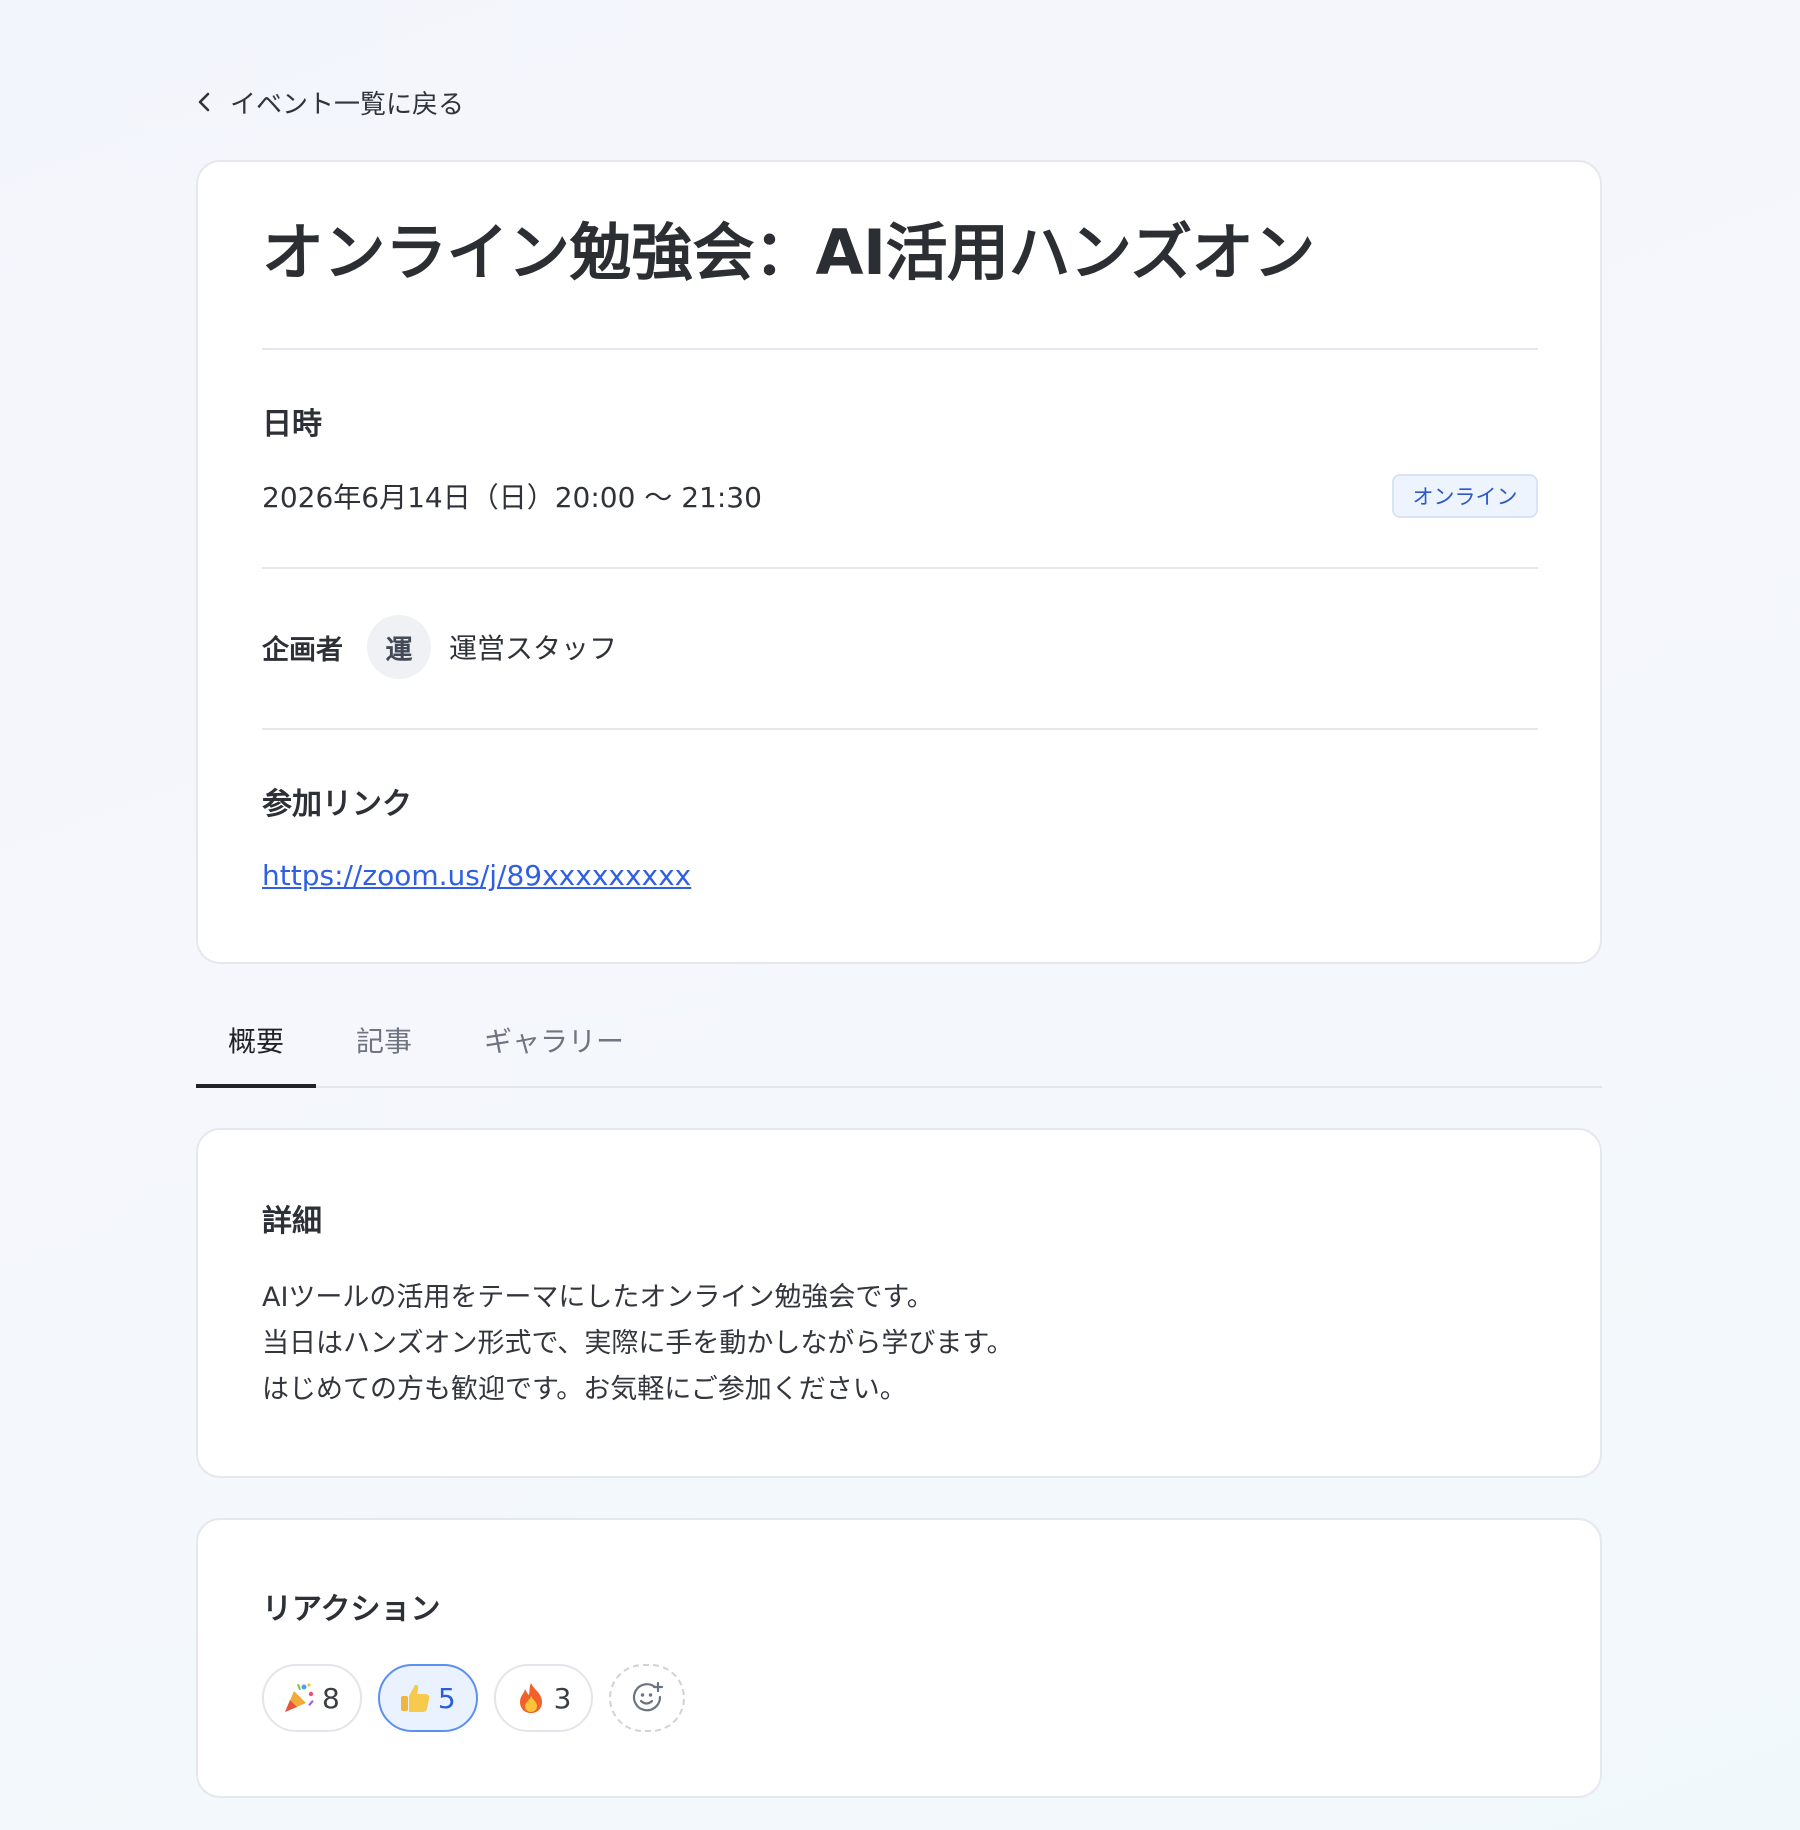 The height and width of the screenshot is (1830, 1800). What do you see at coordinates (1465, 496) in the screenshot?
I see `online-badge: オンライン` at bounding box center [1465, 496].